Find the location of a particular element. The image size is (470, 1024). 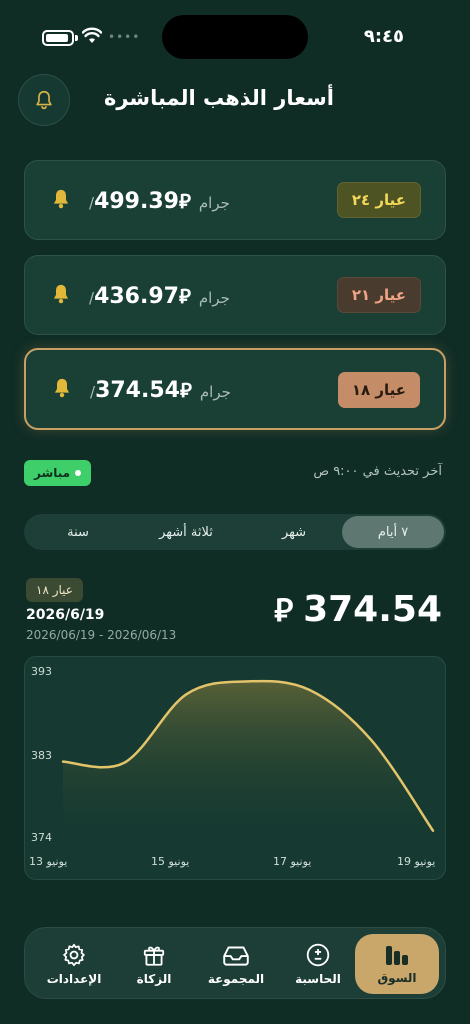

gift-icon is located at coordinates (154, 956).